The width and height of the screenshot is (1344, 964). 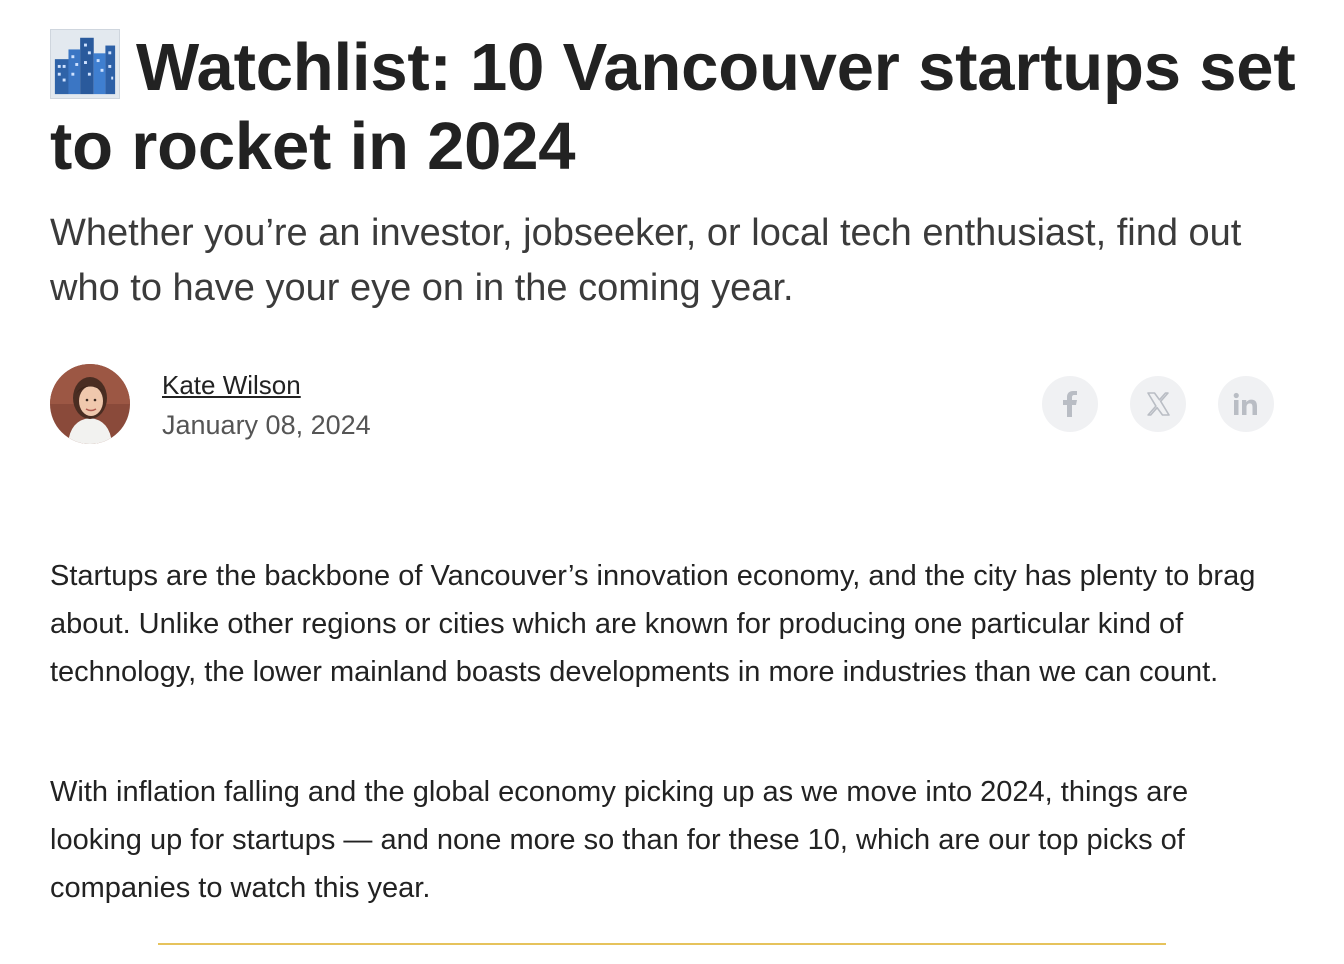 What do you see at coordinates (665, 405) in the screenshot?
I see `byline: Kate Wilson January 08, 2024` at bounding box center [665, 405].